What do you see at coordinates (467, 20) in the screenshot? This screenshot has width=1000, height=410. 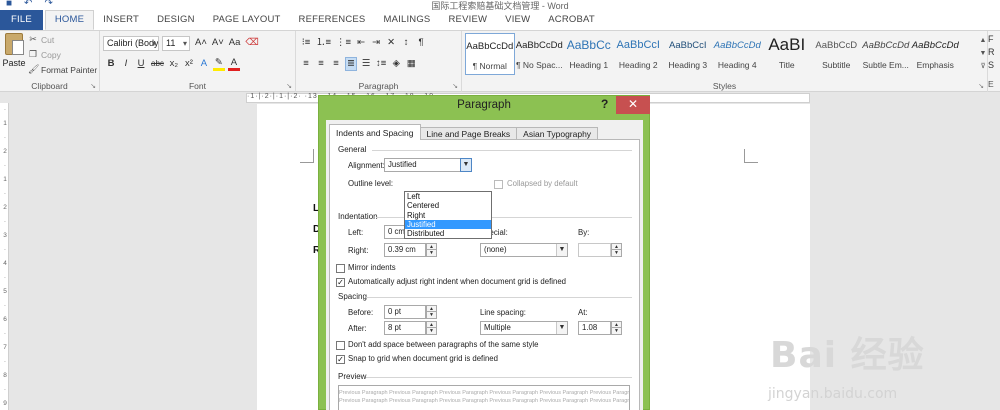 I see `tab-review: REVIEW` at bounding box center [467, 20].